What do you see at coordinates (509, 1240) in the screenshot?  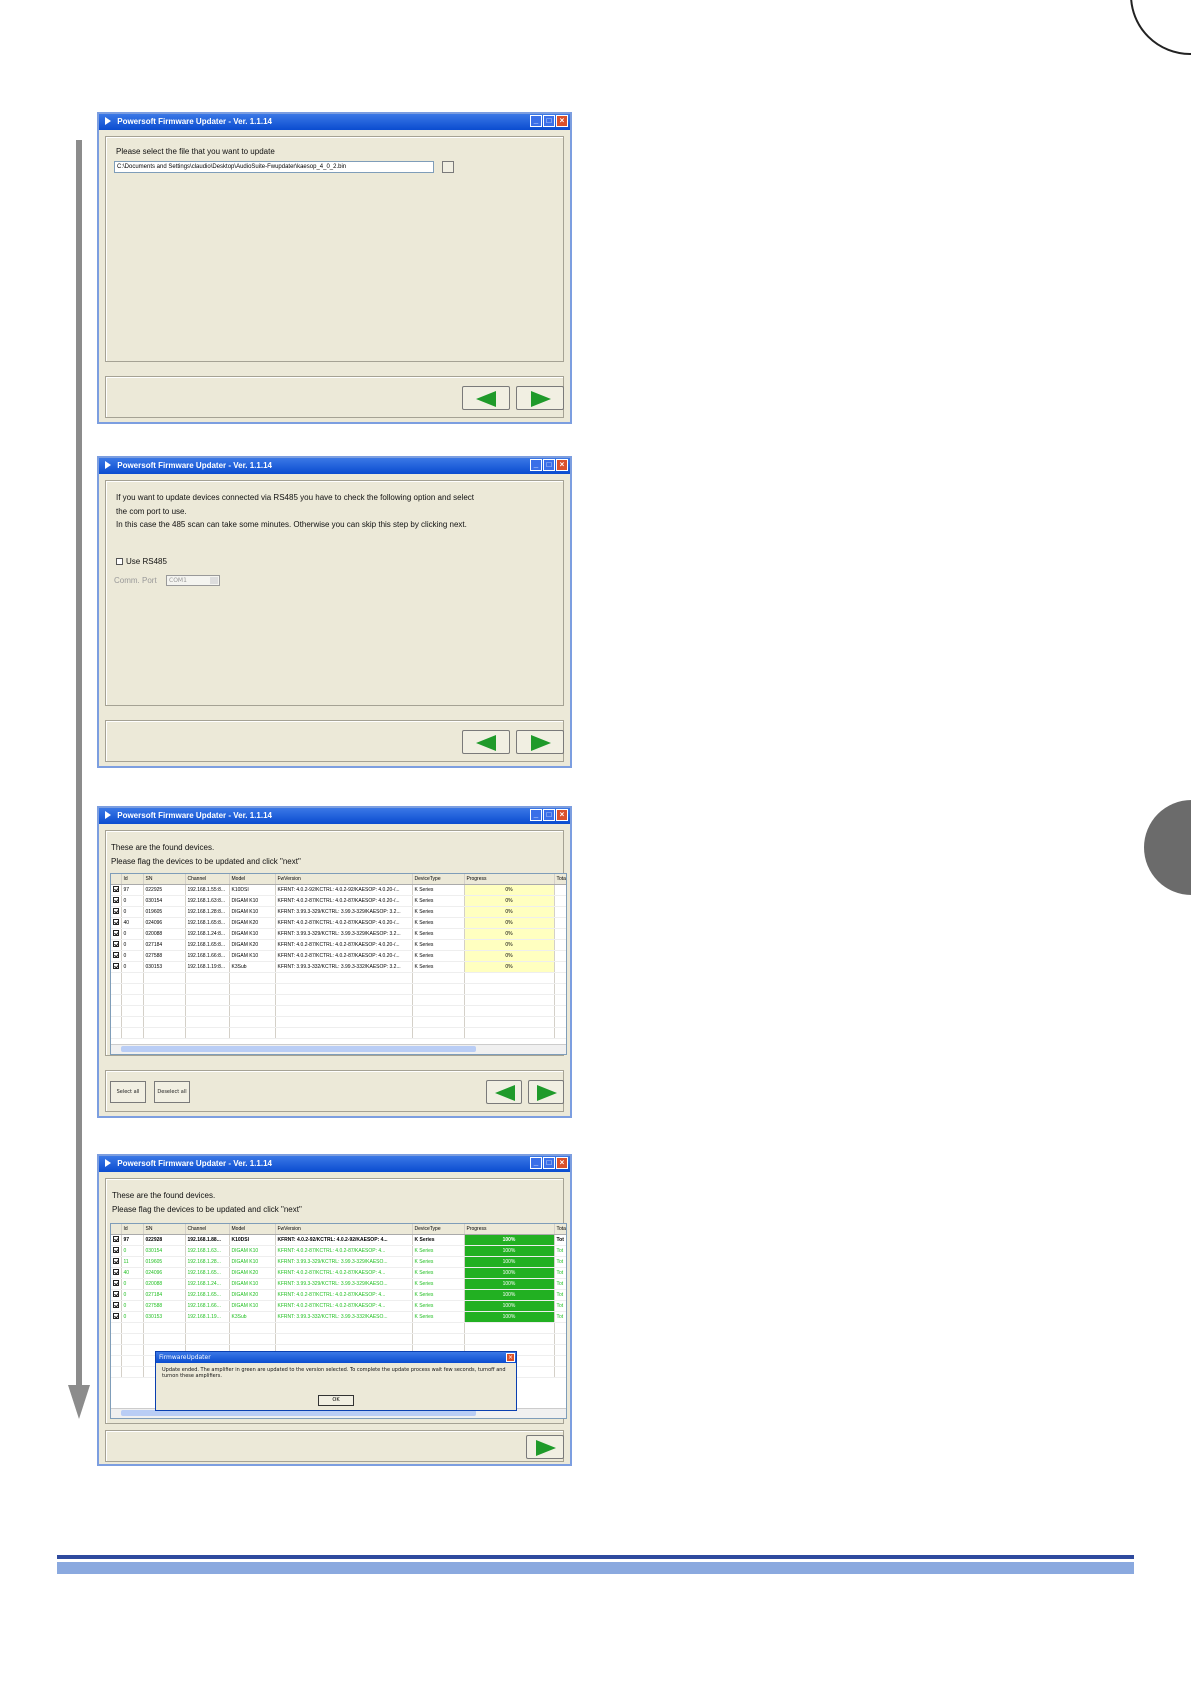 I see `cell-progress: 100%` at bounding box center [509, 1240].